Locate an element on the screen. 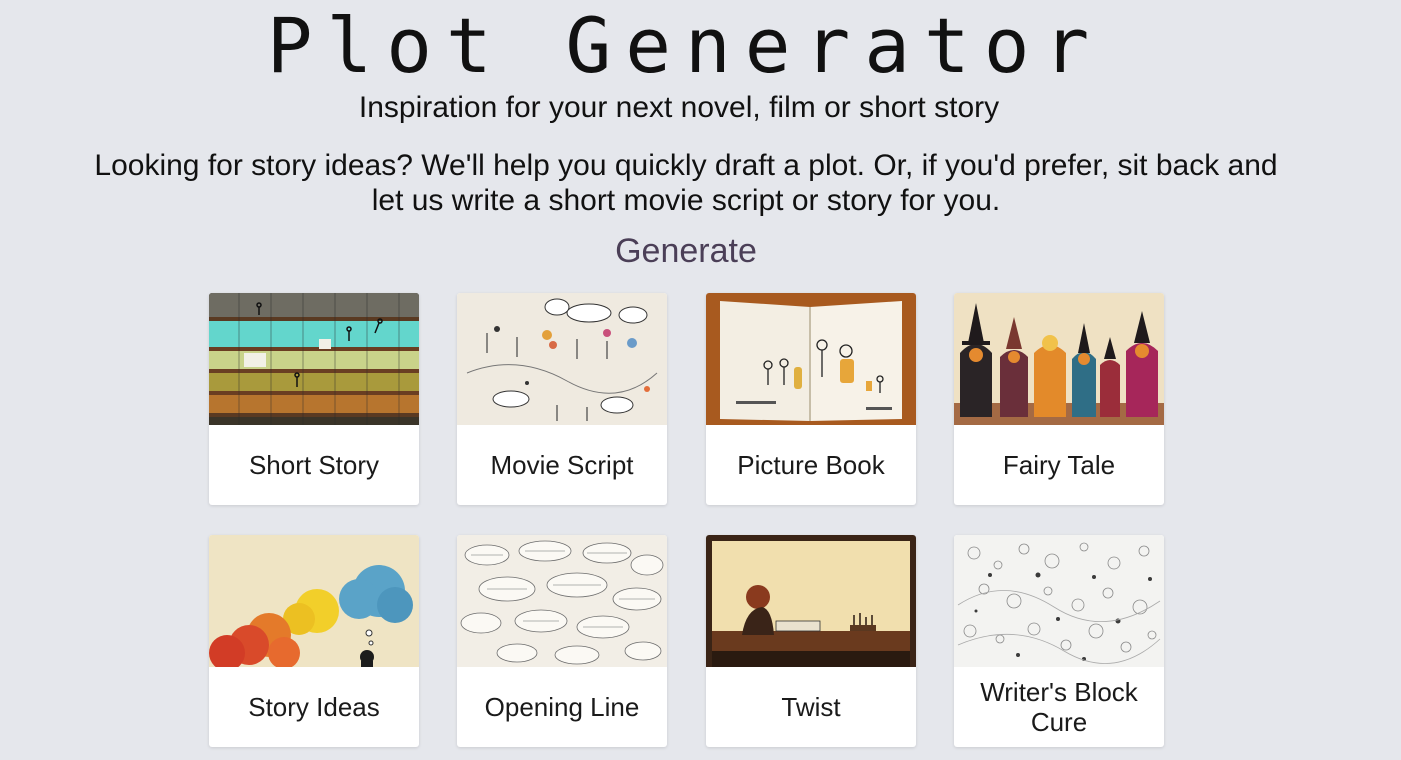  card-label: Fairy Tale is located at coordinates (1059, 465).